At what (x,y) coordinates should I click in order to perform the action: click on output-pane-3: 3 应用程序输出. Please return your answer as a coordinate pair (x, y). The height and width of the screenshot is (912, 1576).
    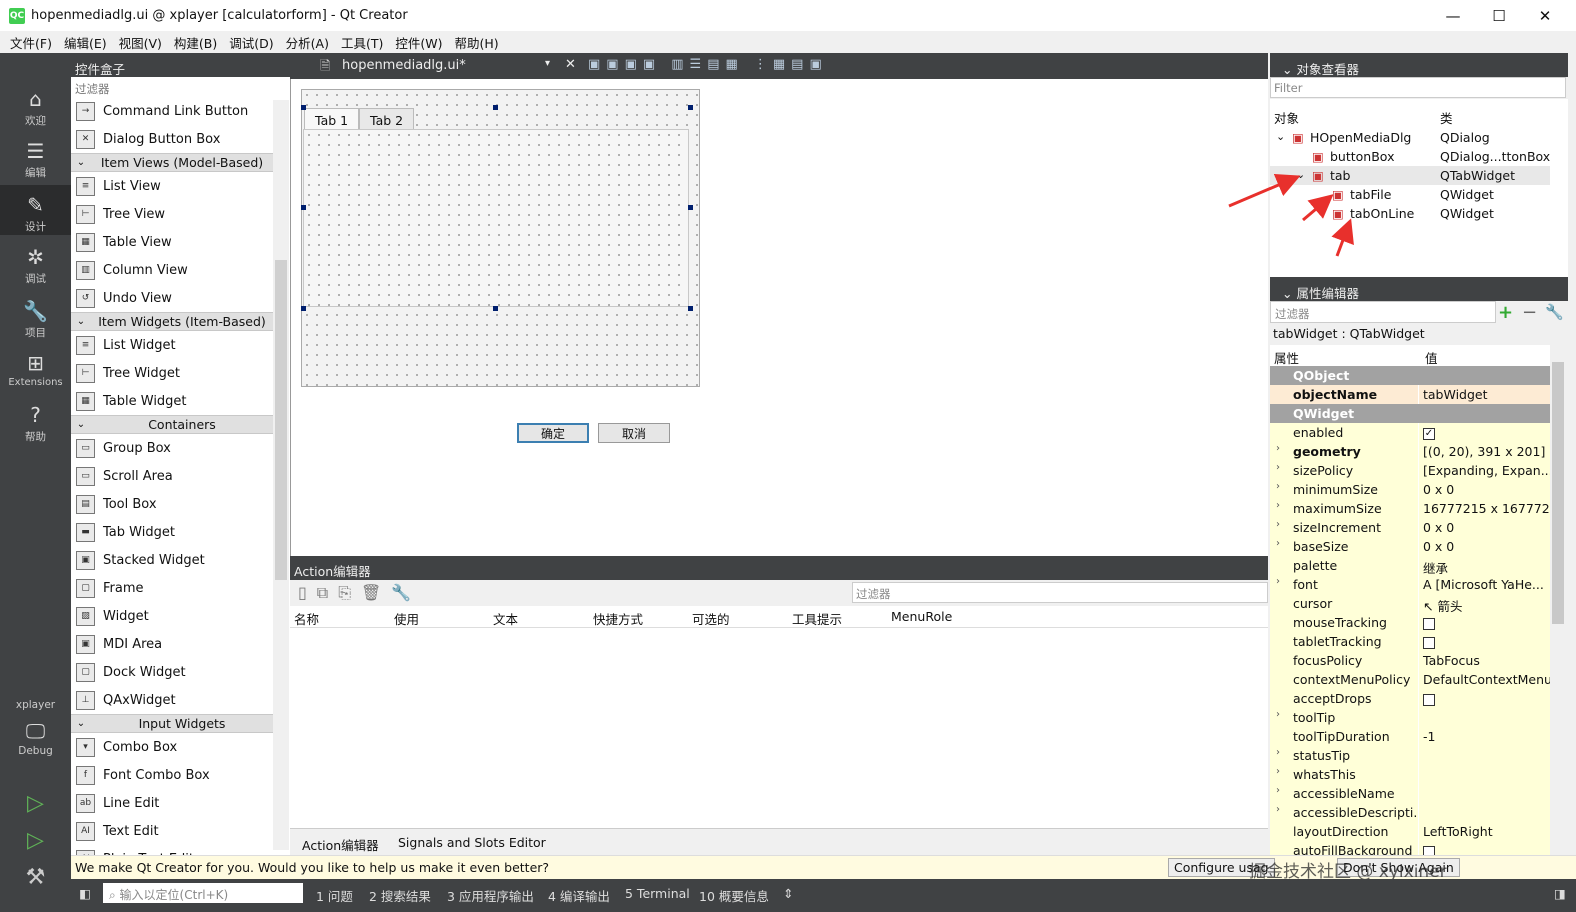
    Looking at the image, I should click on (490, 895).